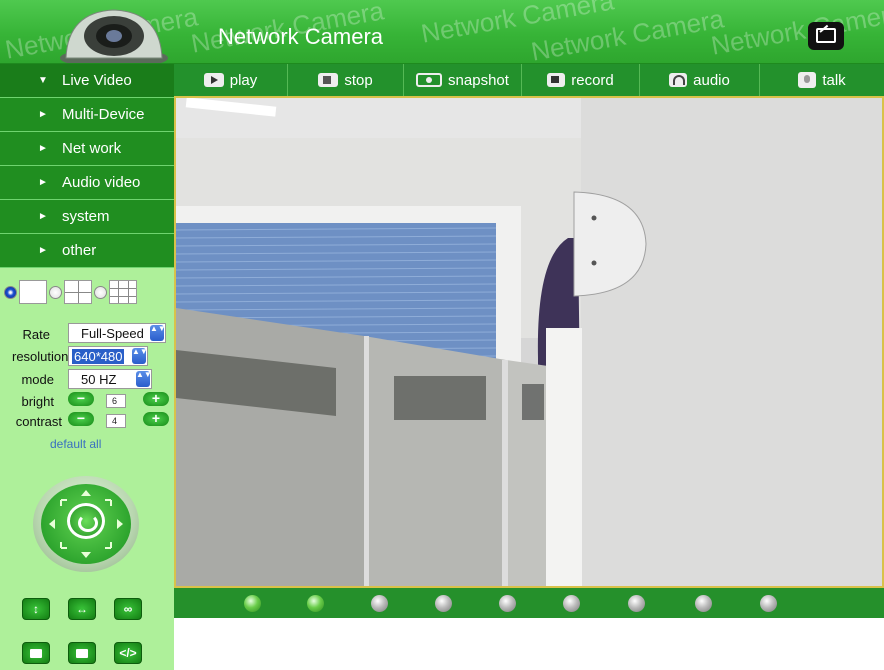 The height and width of the screenshot is (670, 884). Describe the element at coordinates (315, 603) in the screenshot. I see `channel-2-indicator` at that location.